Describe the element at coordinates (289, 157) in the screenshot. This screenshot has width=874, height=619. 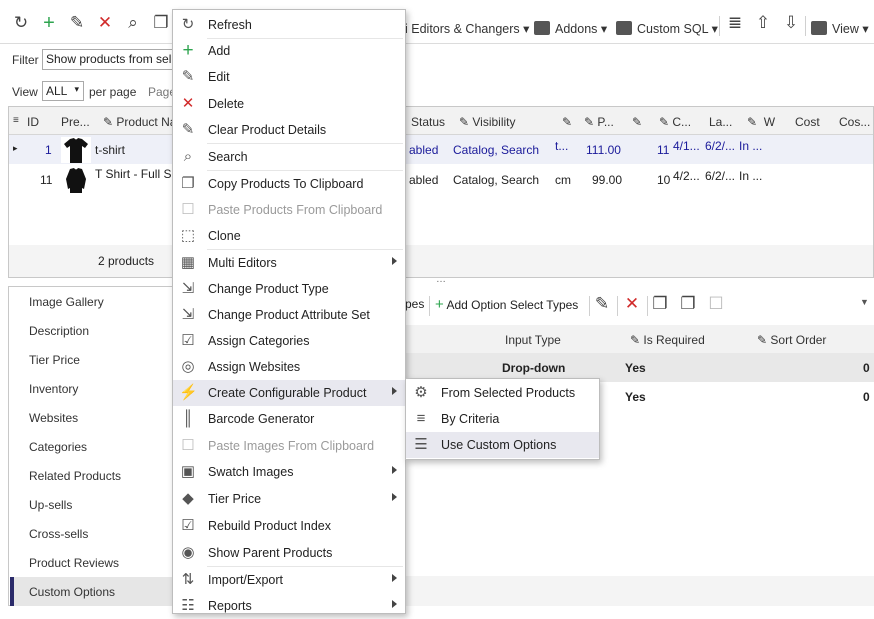
I see `menu-item-search: ⌕ Search` at that location.